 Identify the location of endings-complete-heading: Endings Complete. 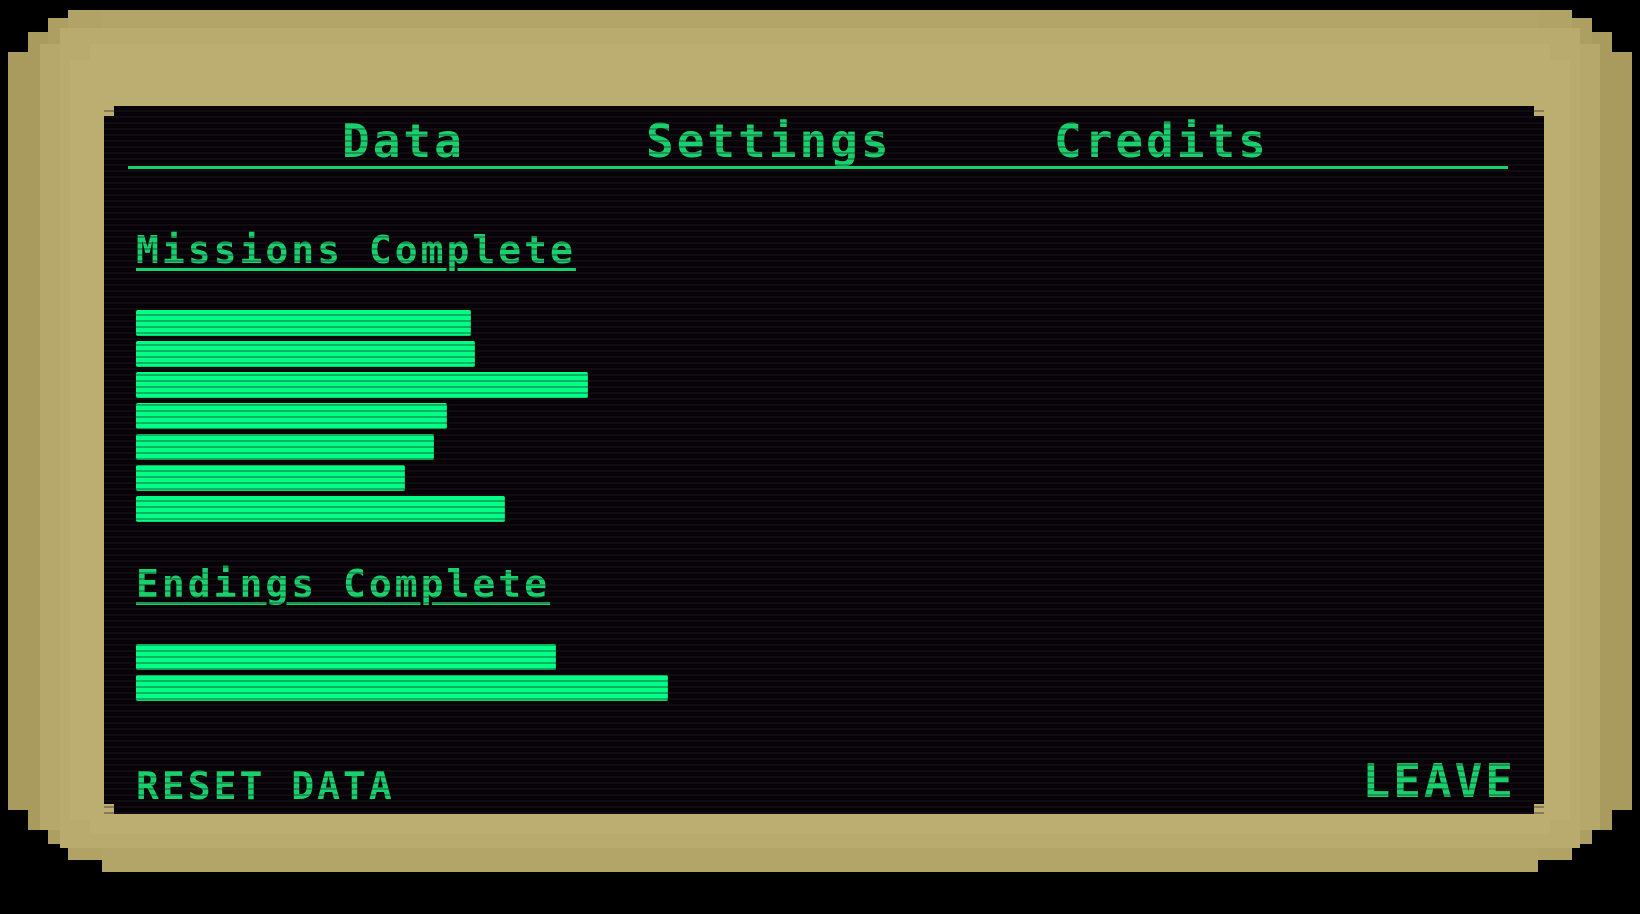
(343, 584).